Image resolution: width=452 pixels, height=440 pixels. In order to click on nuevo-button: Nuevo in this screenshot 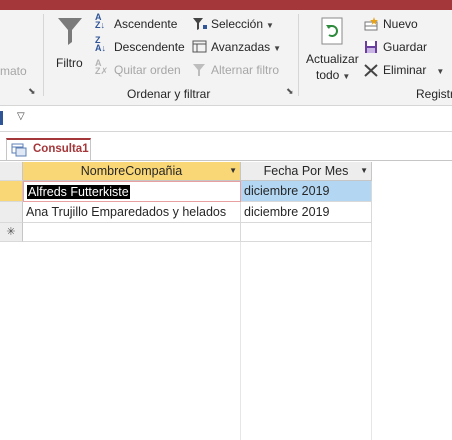, I will do `click(399, 24)`.